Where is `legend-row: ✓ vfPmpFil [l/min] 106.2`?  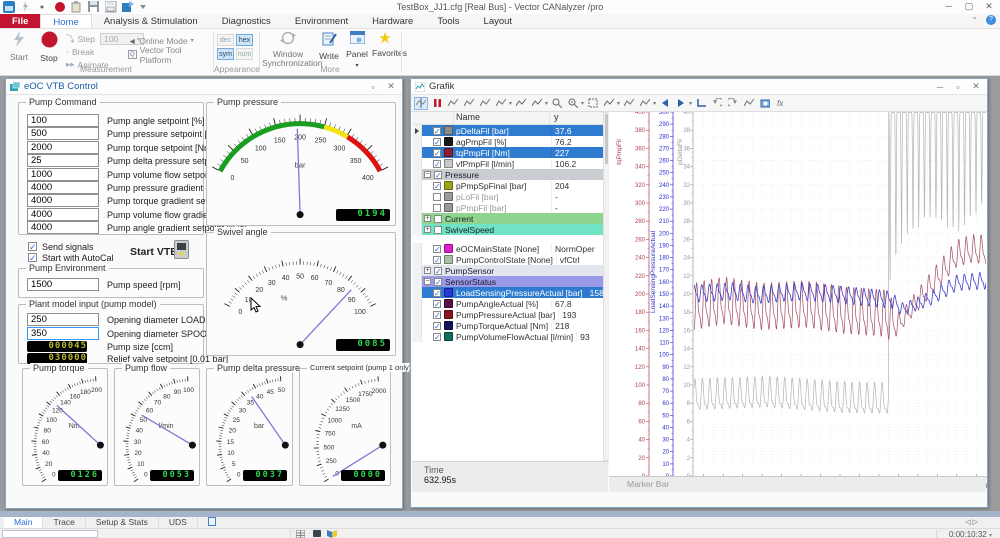 legend-row: ✓ vfPmpFil [l/min] 106.2 is located at coordinates (508, 163).